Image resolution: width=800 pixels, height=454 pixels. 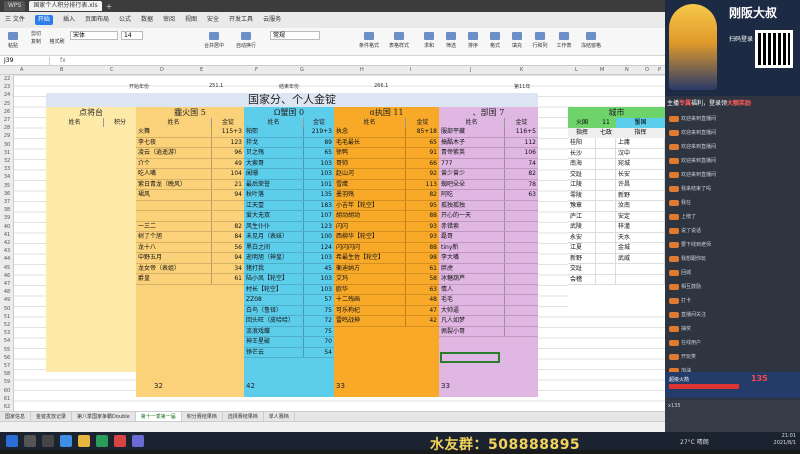 What do you see at coordinates (472, 153) in the screenshot?
I see `player-name: 青帝紫英` at bounding box center [472, 153].